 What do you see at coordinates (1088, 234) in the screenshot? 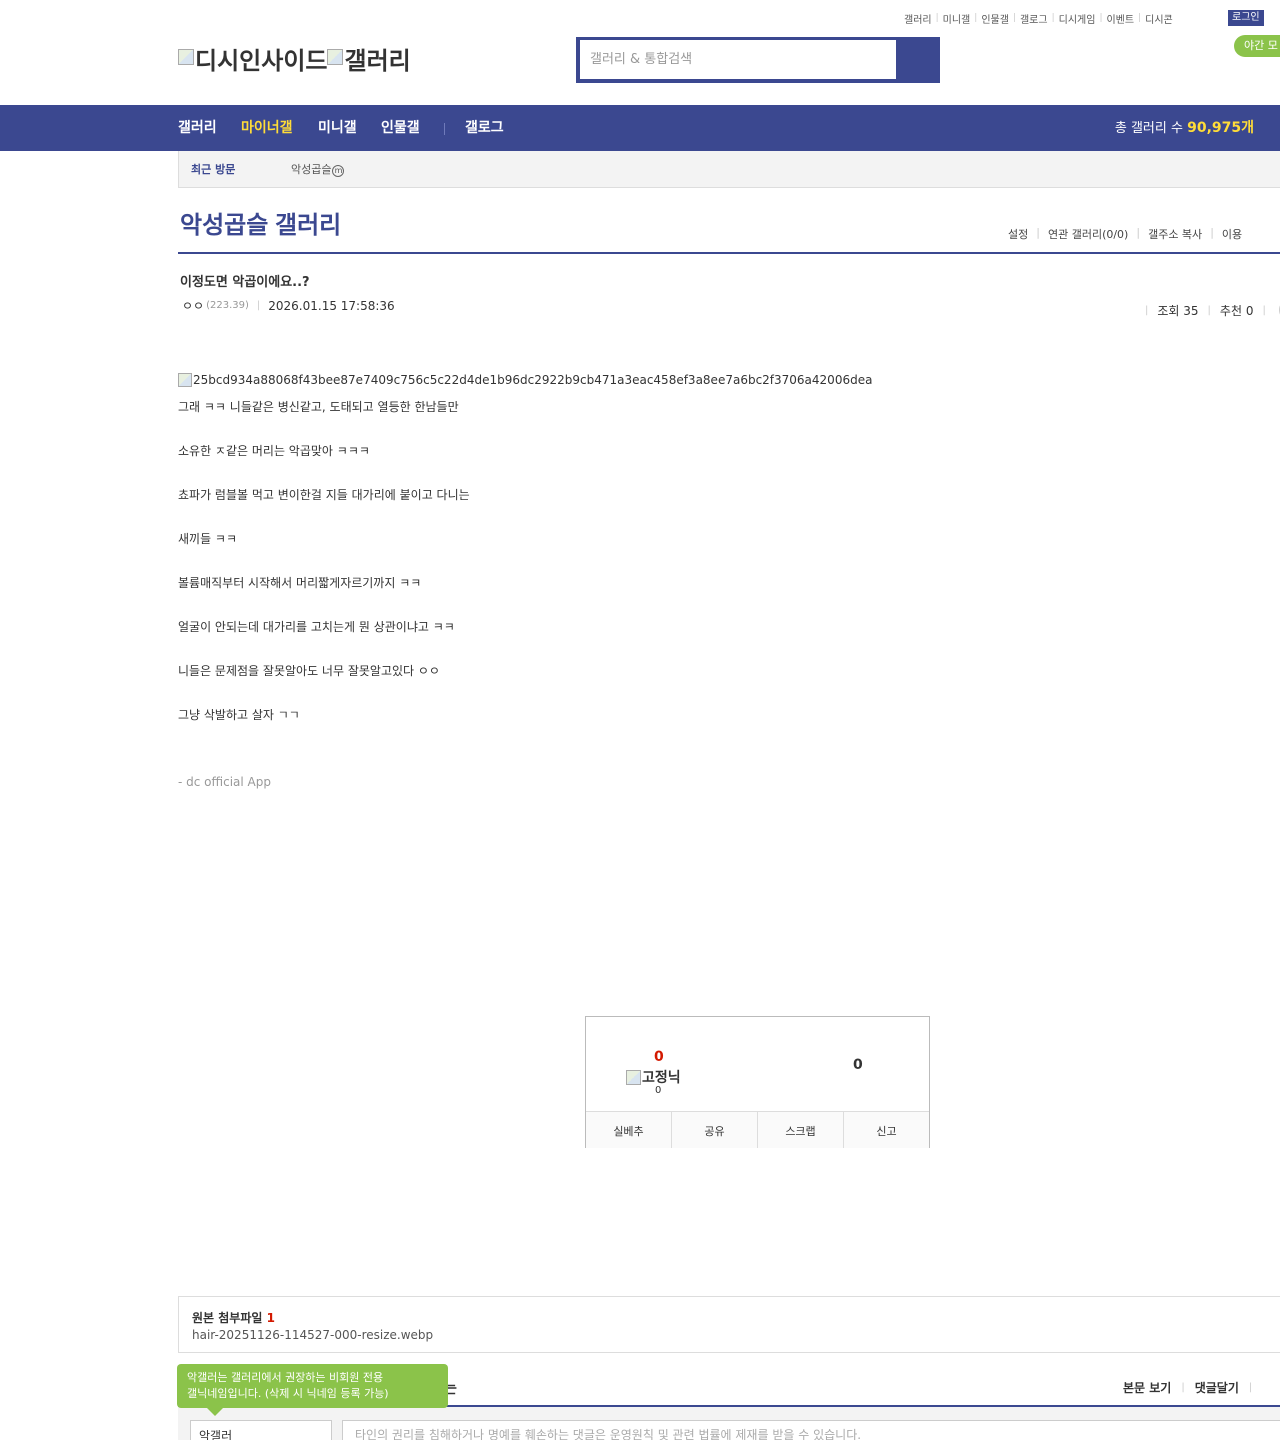
I see `related-gallery-link: 연관 갤러리(0/0)` at bounding box center [1088, 234].